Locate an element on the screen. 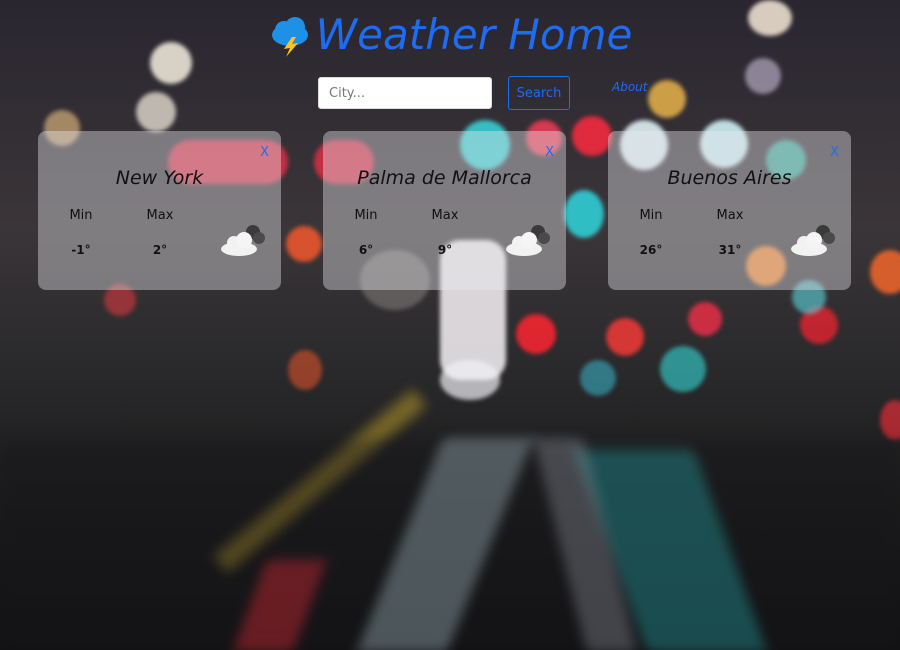 The width and height of the screenshot is (900, 650). max-temp: Max 9° is located at coordinates (445, 232).